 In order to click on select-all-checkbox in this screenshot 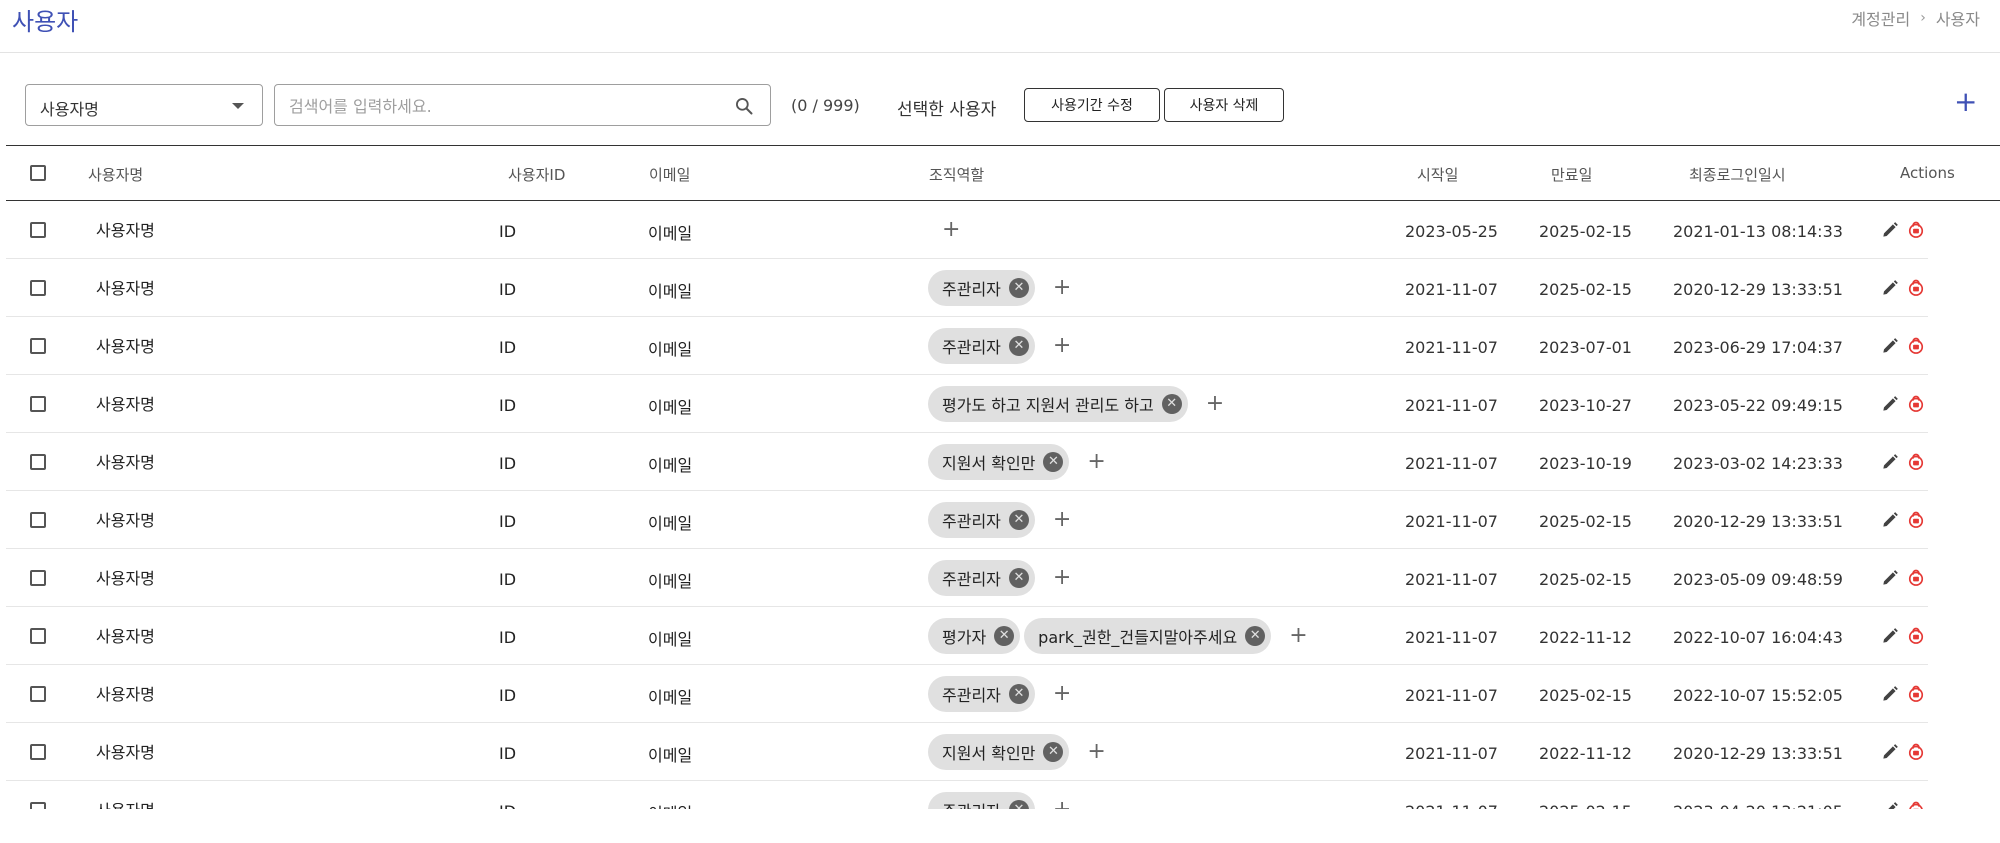, I will do `click(38, 173)`.